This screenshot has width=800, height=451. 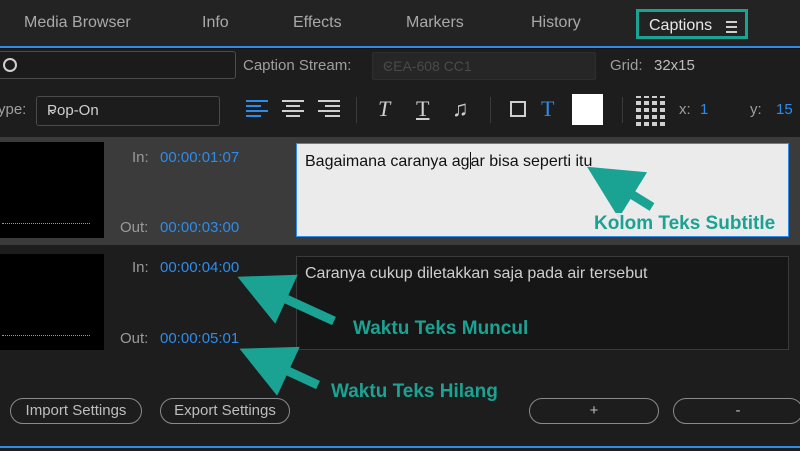 What do you see at coordinates (414, 391) in the screenshot?
I see `annotation-disappear-time: Waktu Teks Hilang` at bounding box center [414, 391].